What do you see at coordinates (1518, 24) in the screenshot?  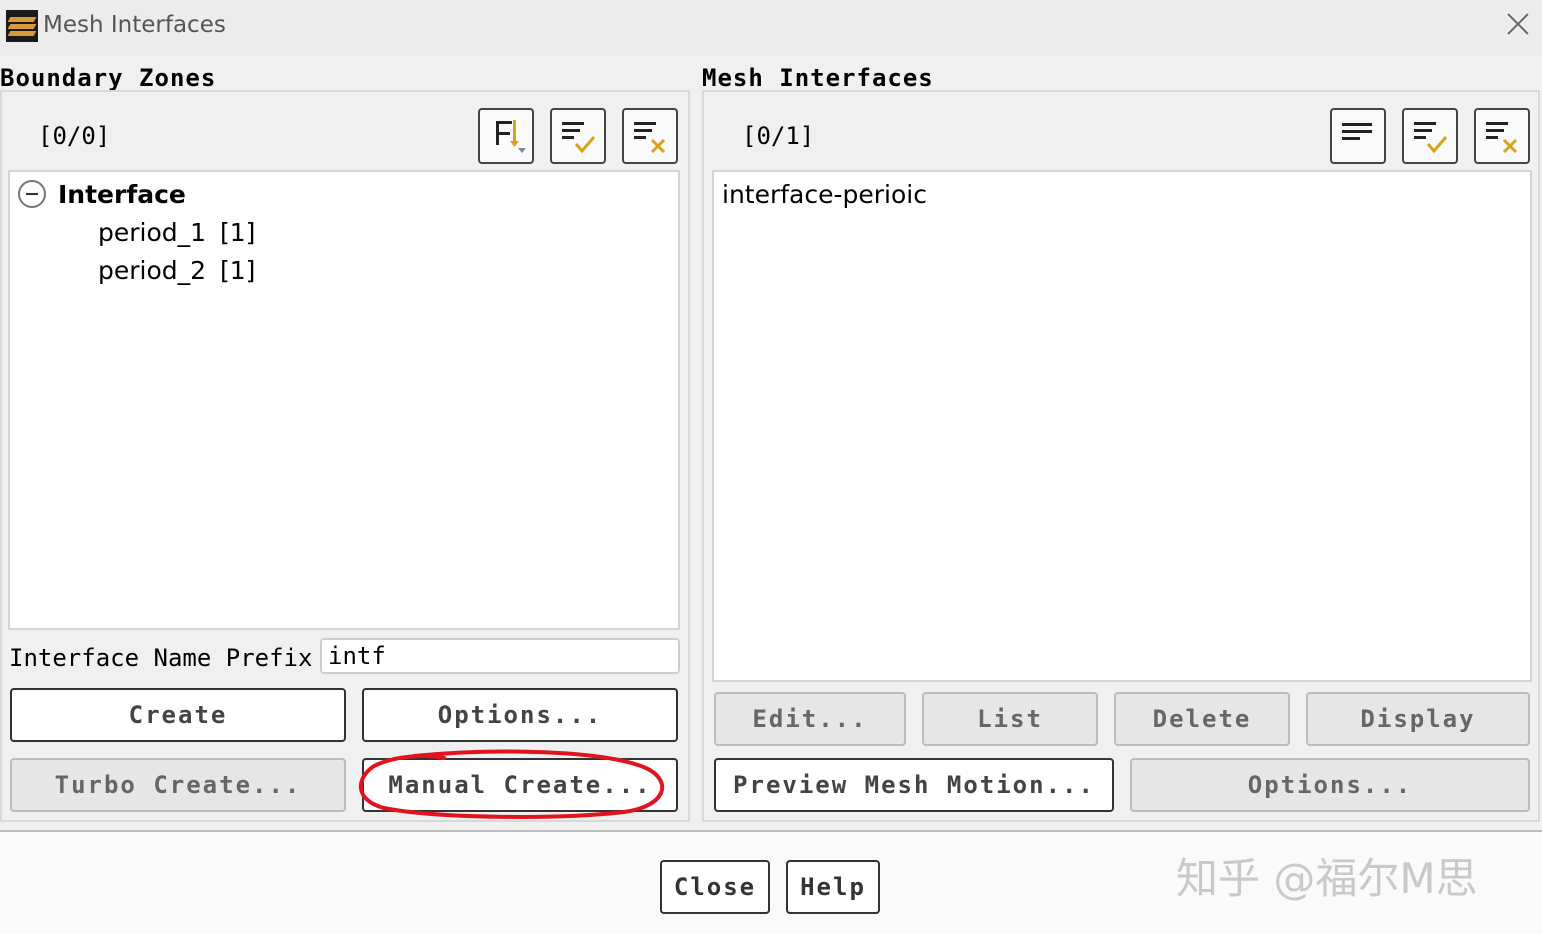 I see `close-window-icon` at bounding box center [1518, 24].